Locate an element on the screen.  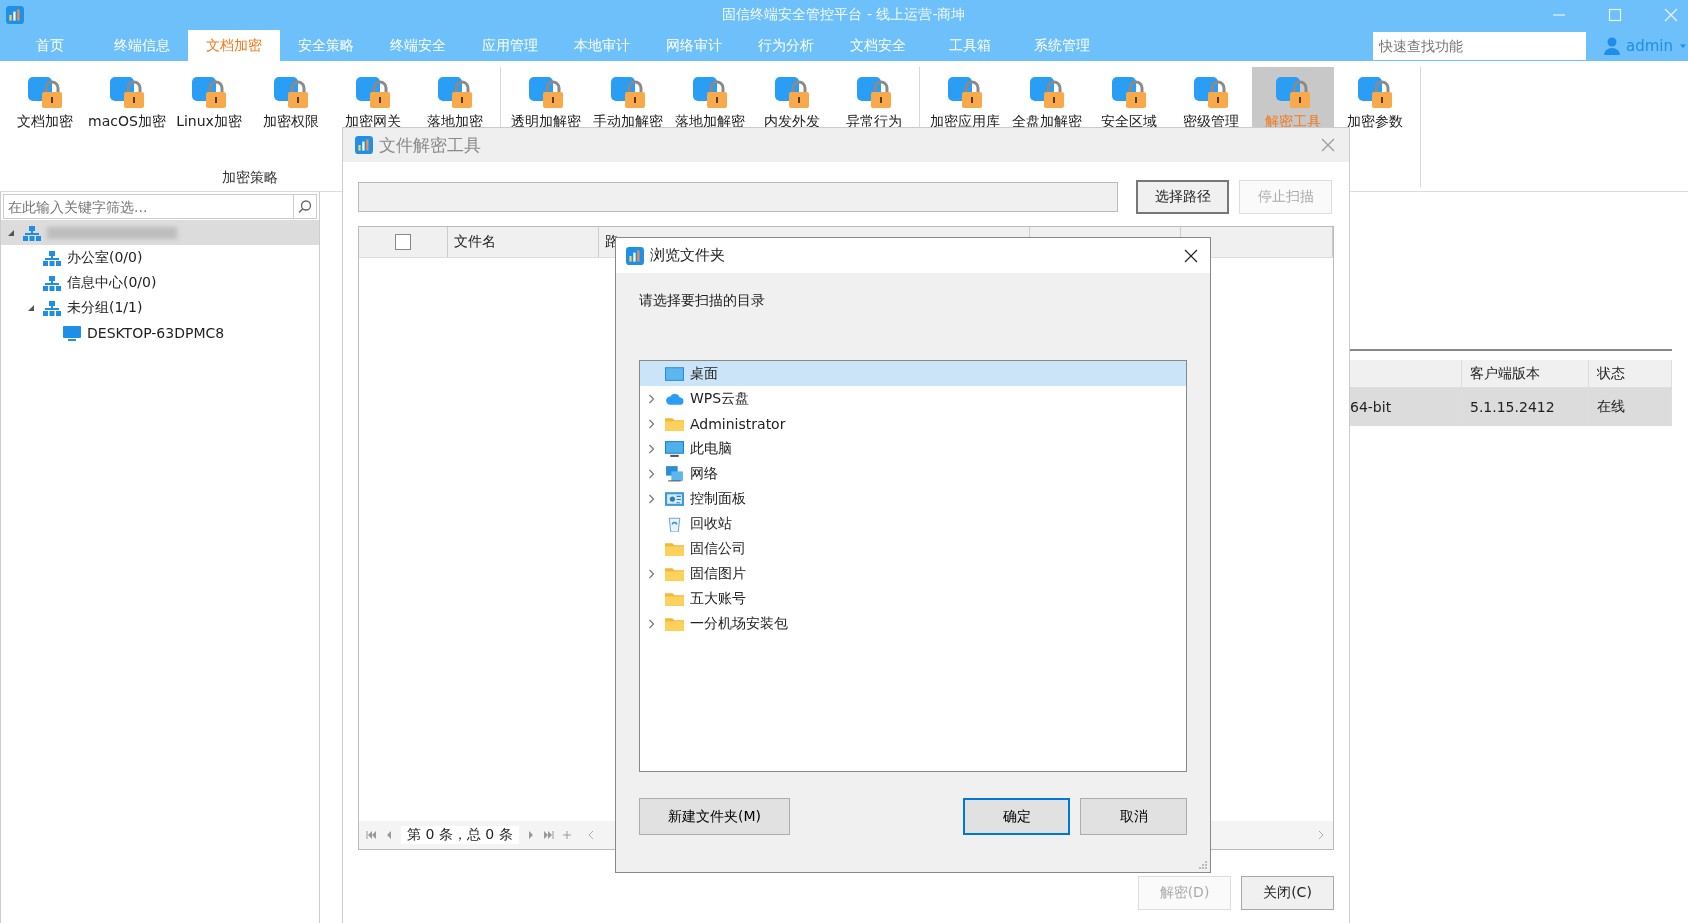
prompt-text: 请选择要扫描的目录 is located at coordinates (702, 301).